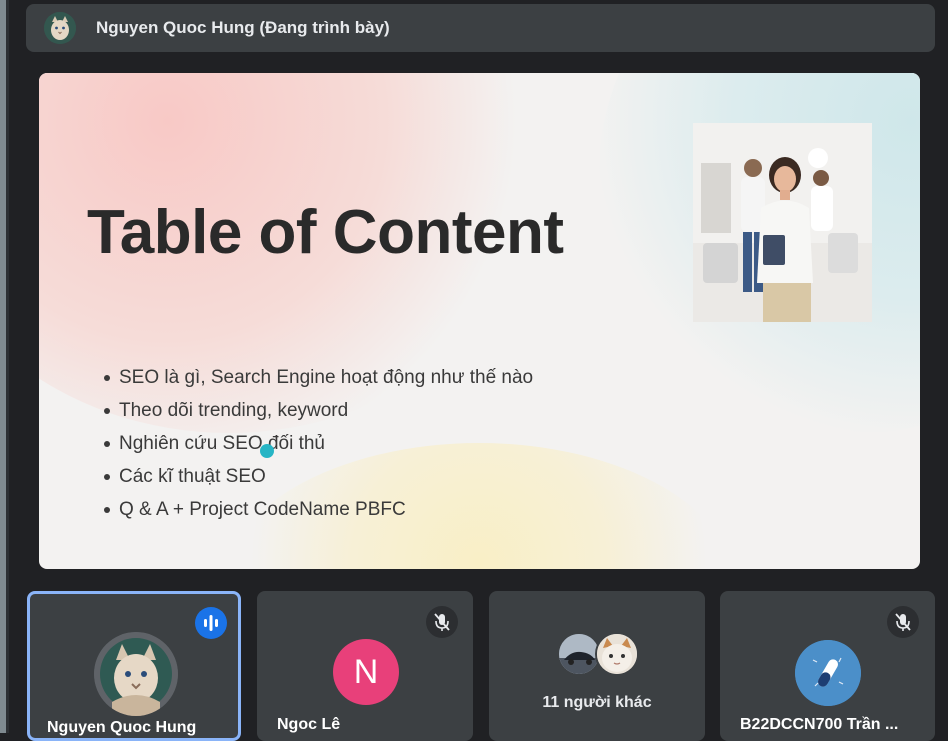 Image resolution: width=948 pixels, height=741 pixels. What do you see at coordinates (267, 451) in the screenshot?
I see `laser-pointer` at bounding box center [267, 451].